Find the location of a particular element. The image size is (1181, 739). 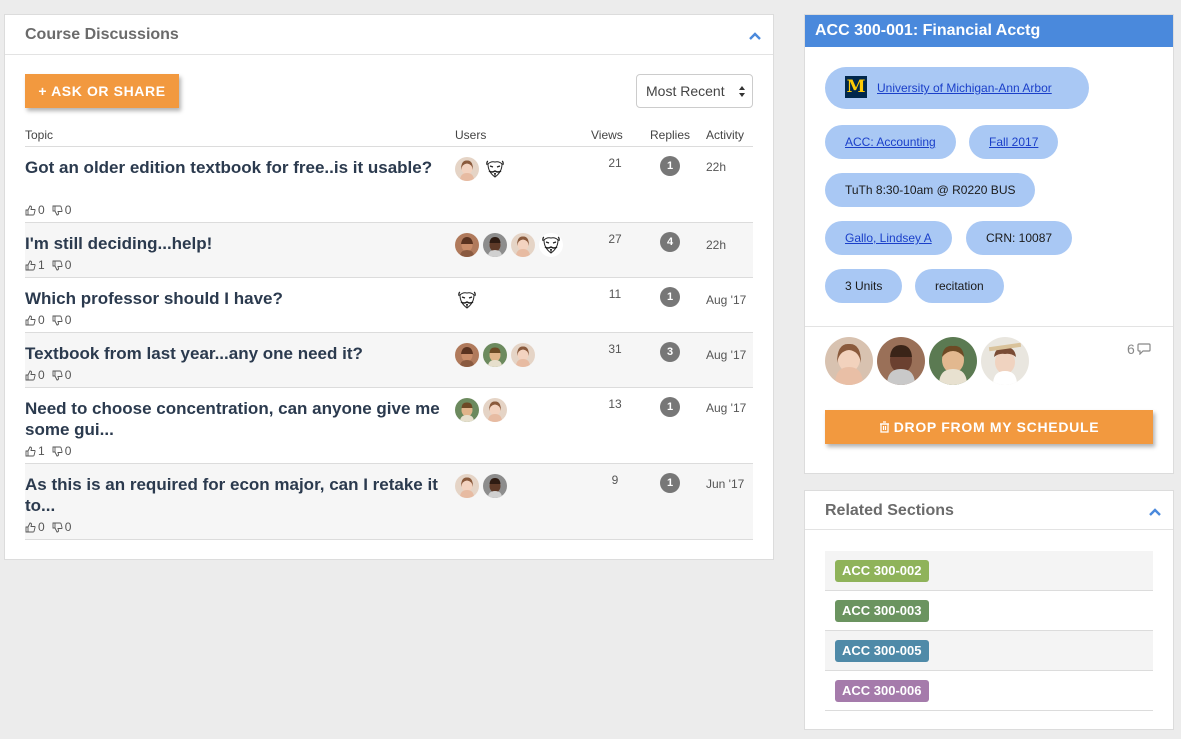

related-section-row: ACC 300-003 is located at coordinates (989, 611).